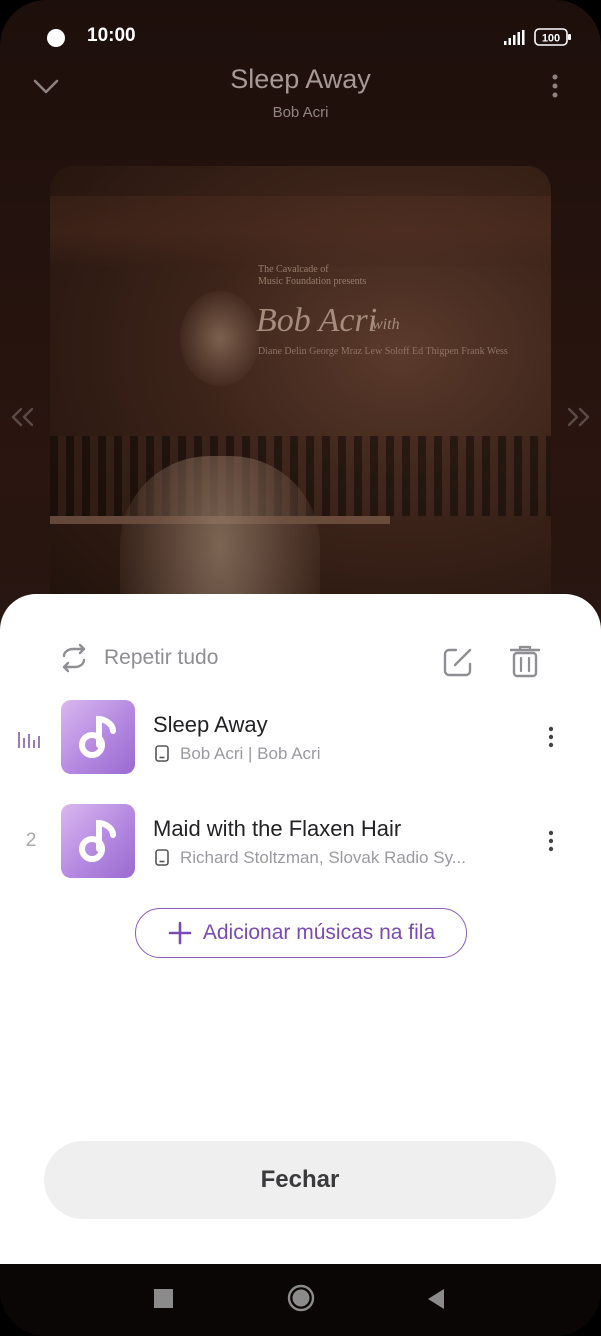 The image size is (601, 1336). Describe the element at coordinates (161, 657) in the screenshot. I see `repeat-mode-label: Repetir tudo` at that location.